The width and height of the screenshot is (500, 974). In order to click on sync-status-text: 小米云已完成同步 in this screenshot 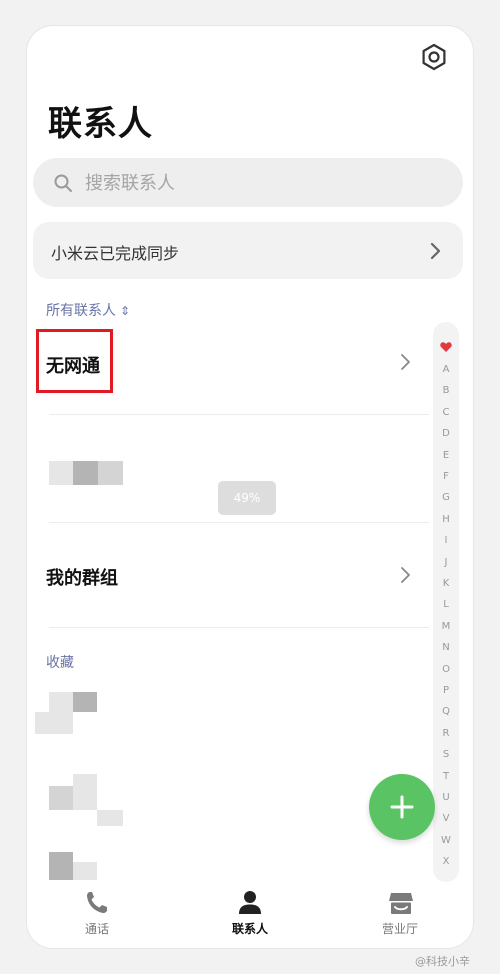, I will do `click(115, 253)`.